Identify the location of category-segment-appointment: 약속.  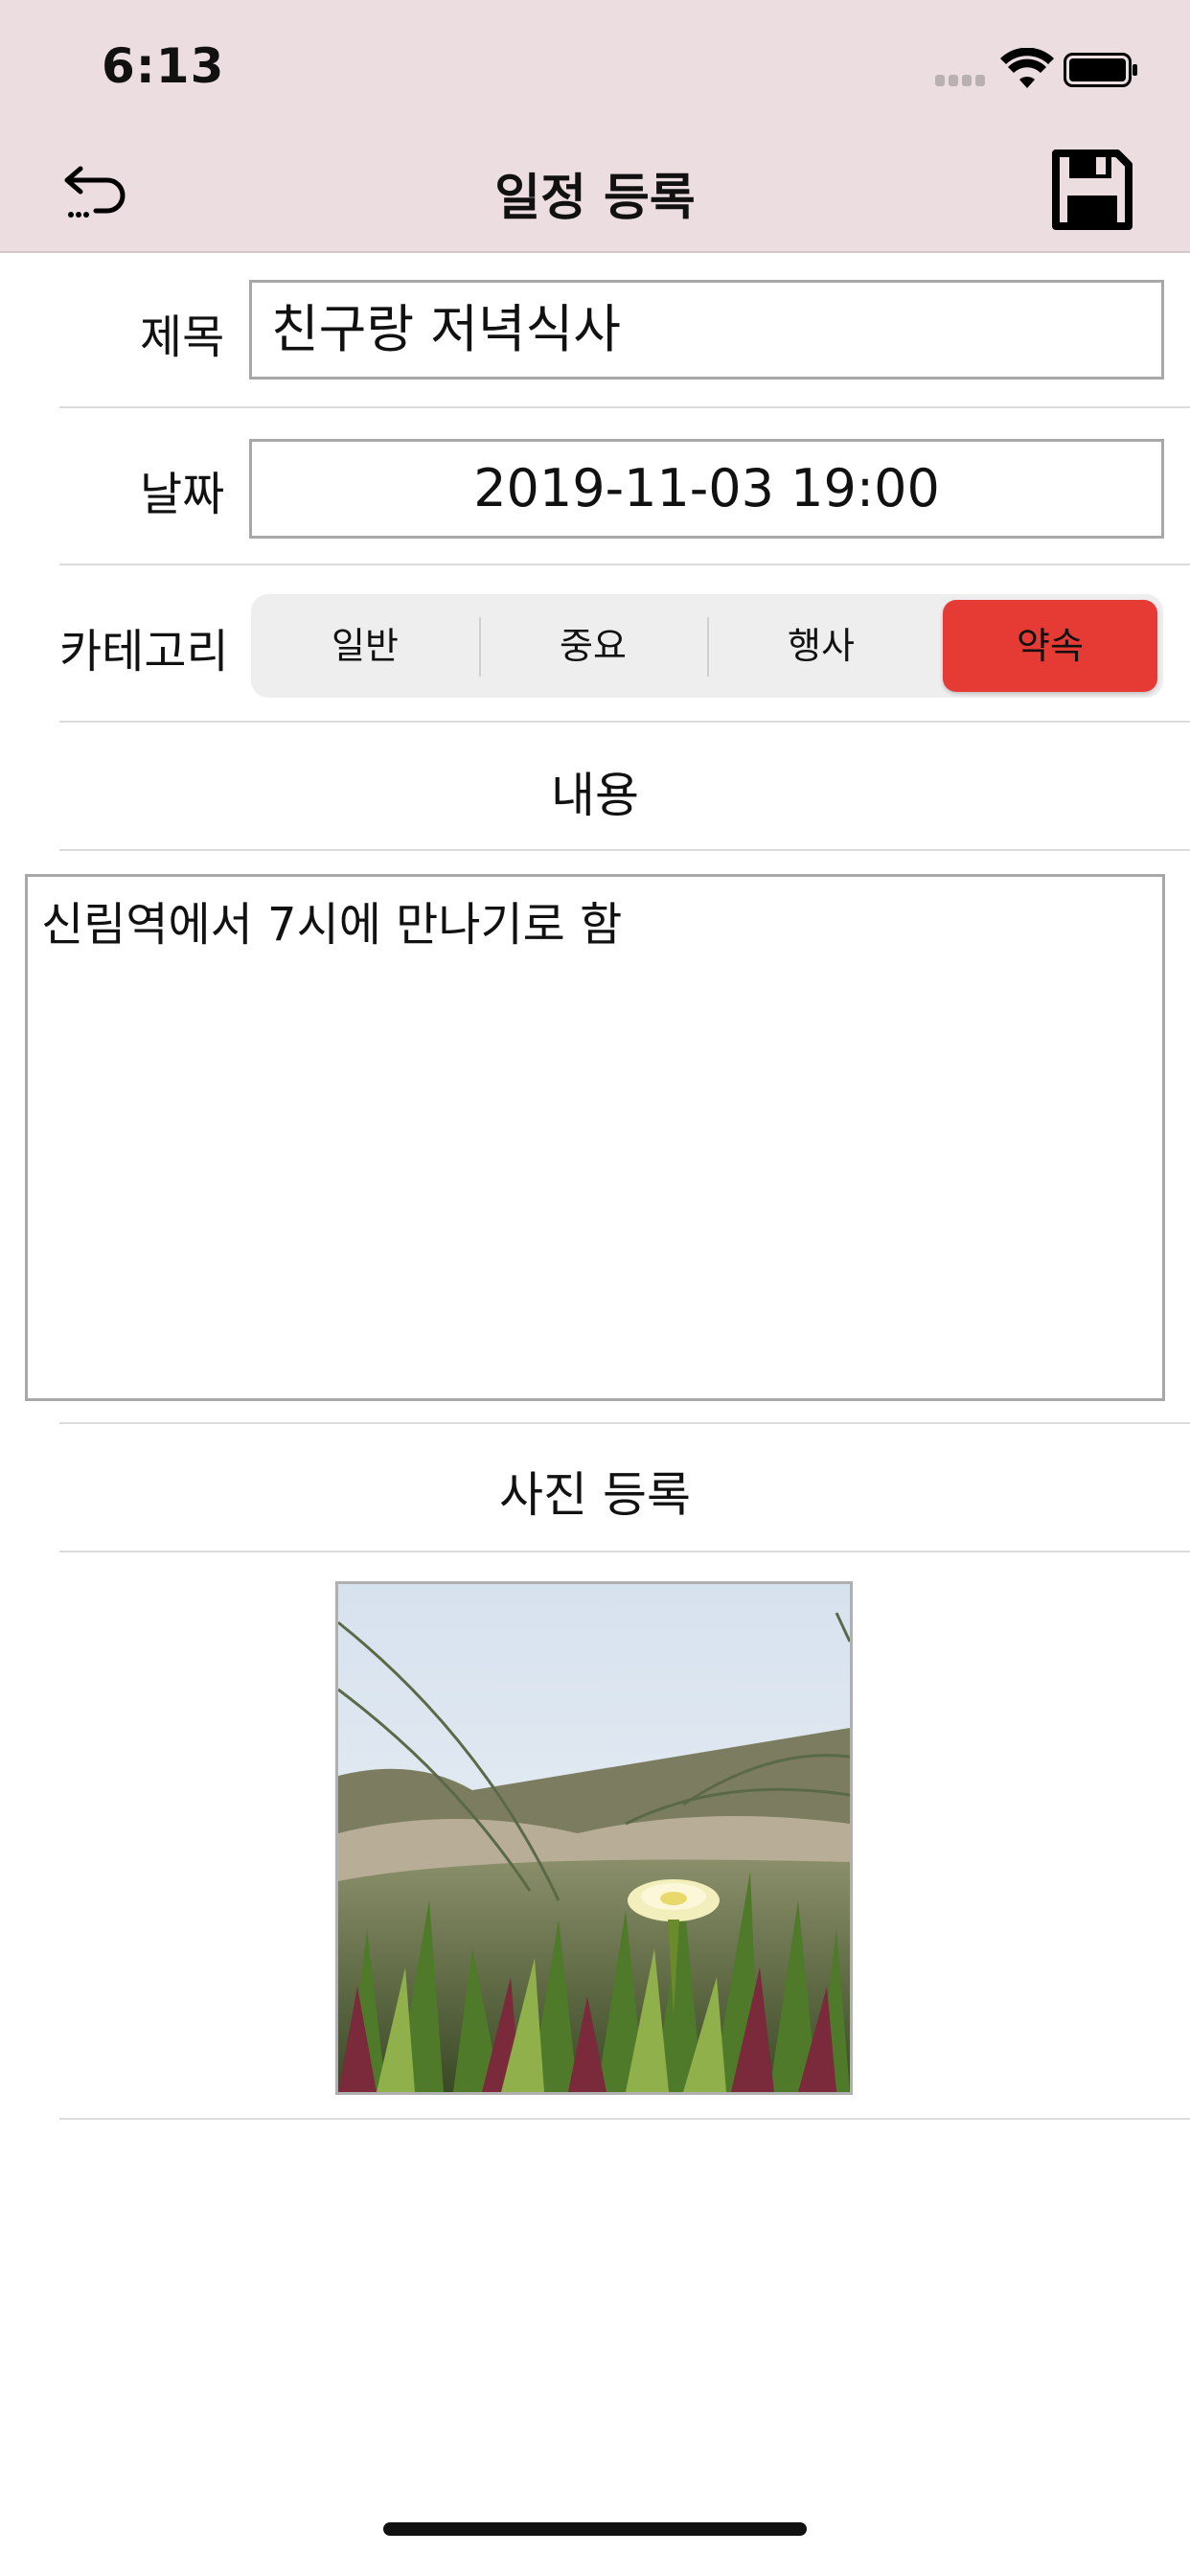
(1050, 646).